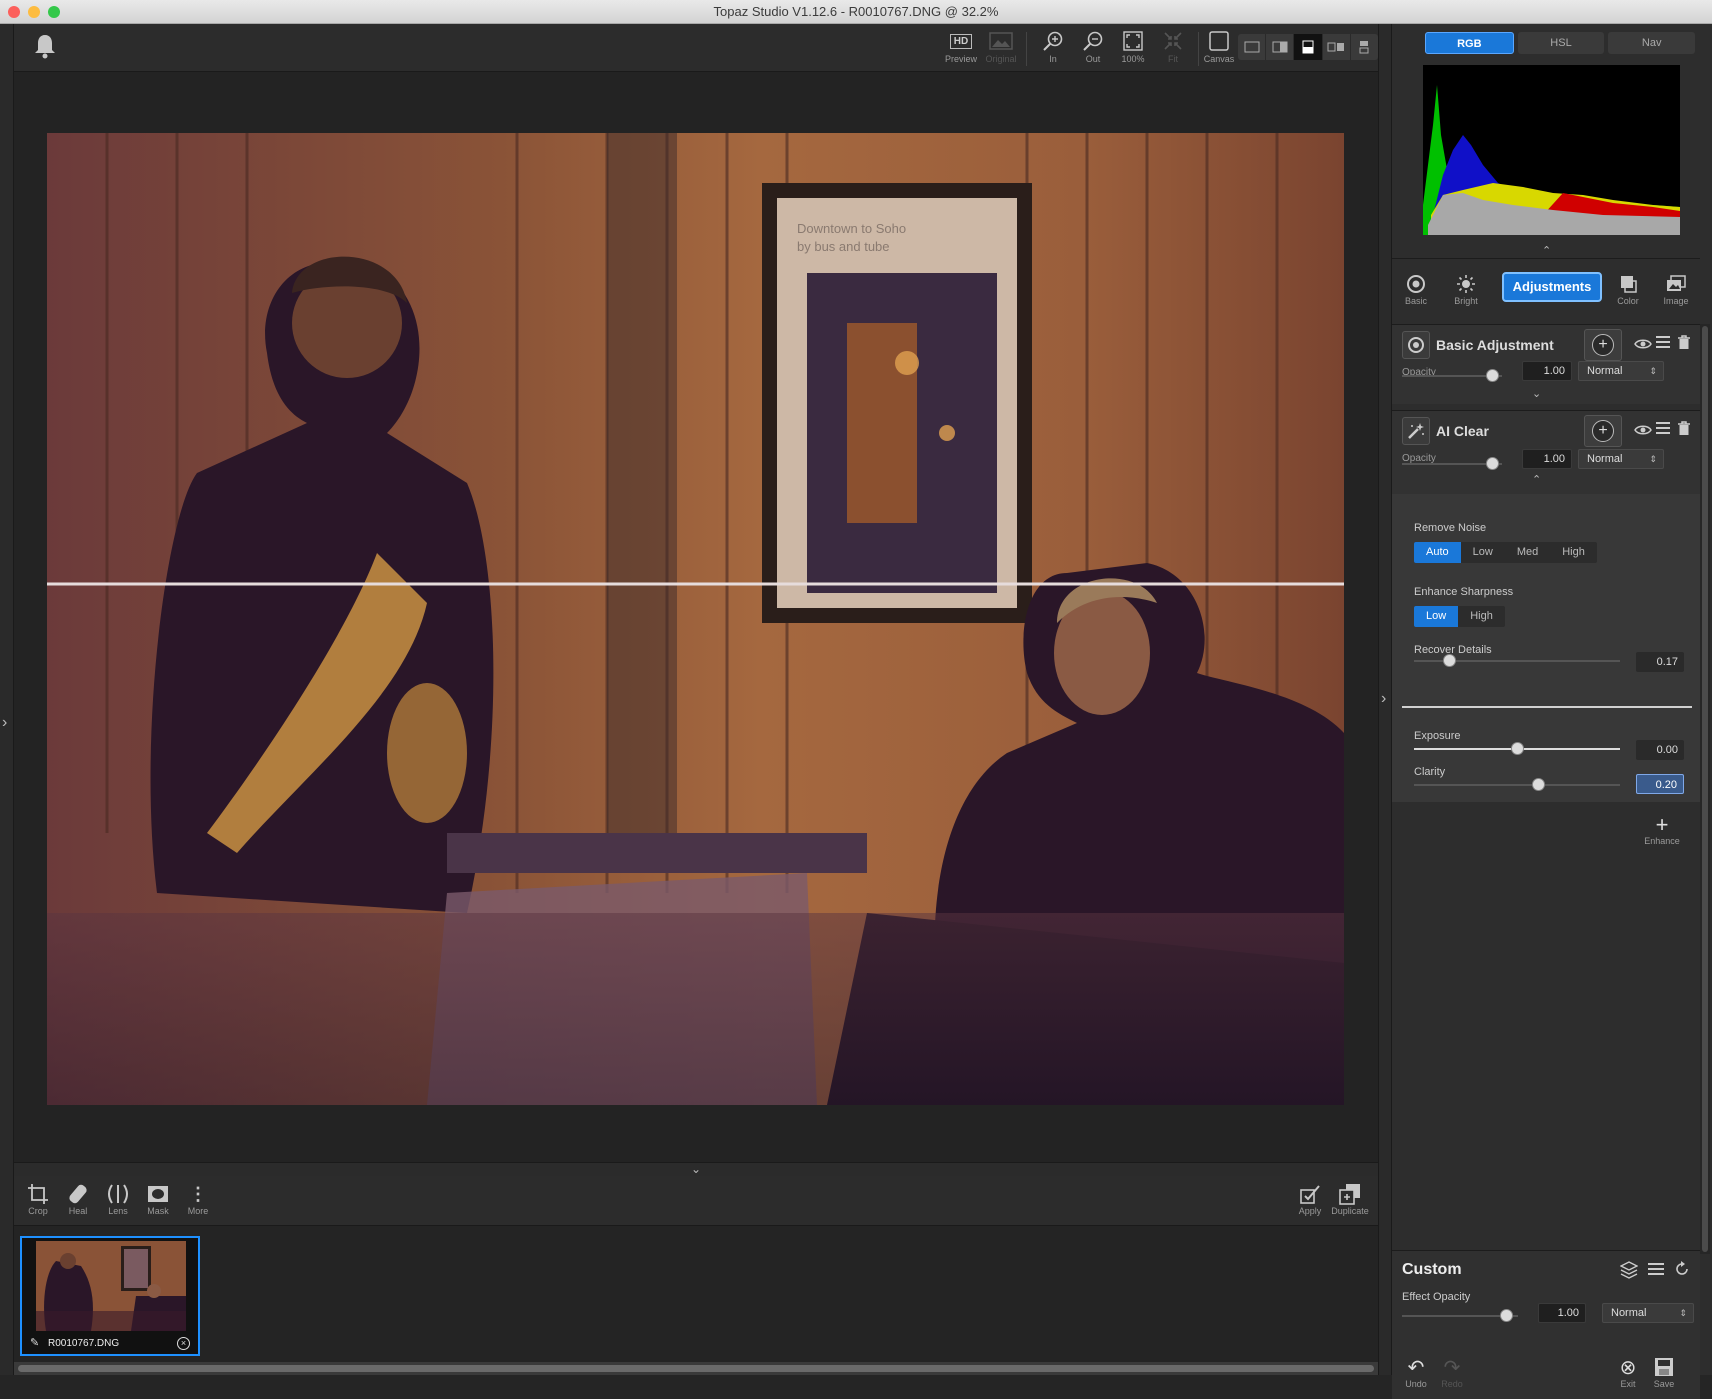 The image size is (1712, 1399). I want to click on chevron-right-icon: ›, so click(1384, 698).